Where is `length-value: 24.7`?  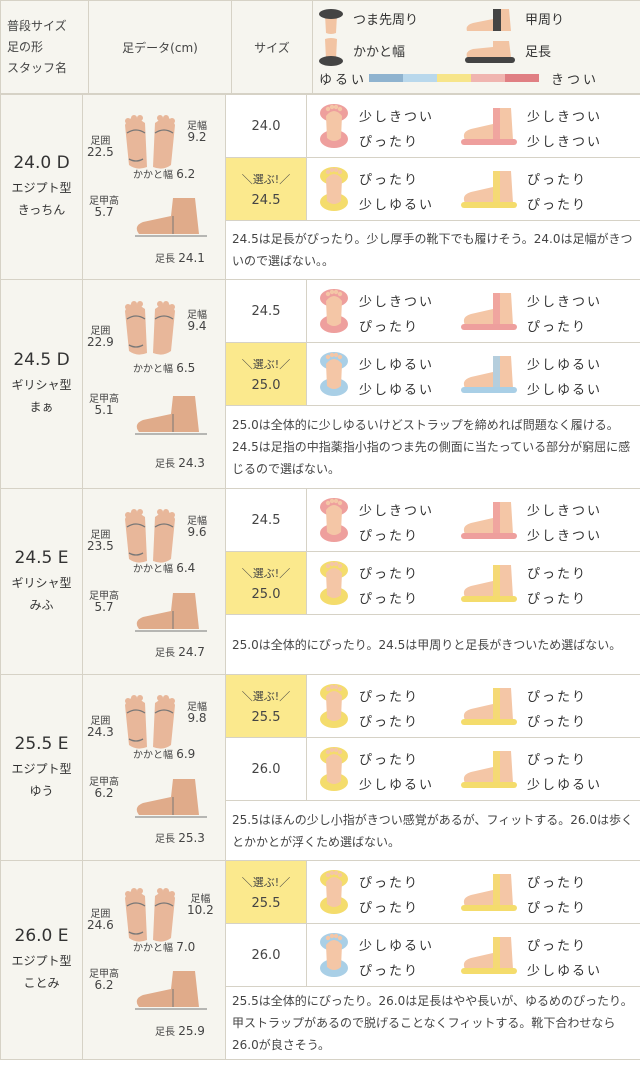
length-value: 24.7 is located at coordinates (191, 652).